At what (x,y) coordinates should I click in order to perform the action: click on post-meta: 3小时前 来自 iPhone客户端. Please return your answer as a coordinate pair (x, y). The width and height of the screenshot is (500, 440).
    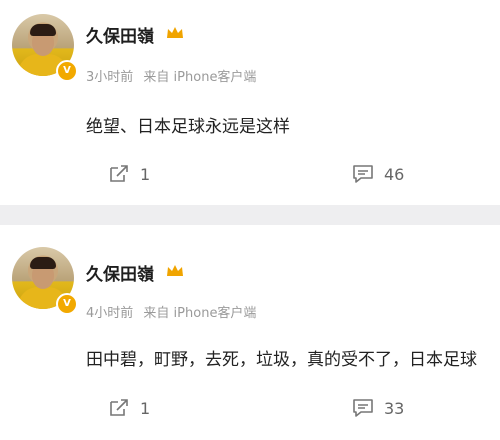
    Looking at the image, I should click on (171, 75).